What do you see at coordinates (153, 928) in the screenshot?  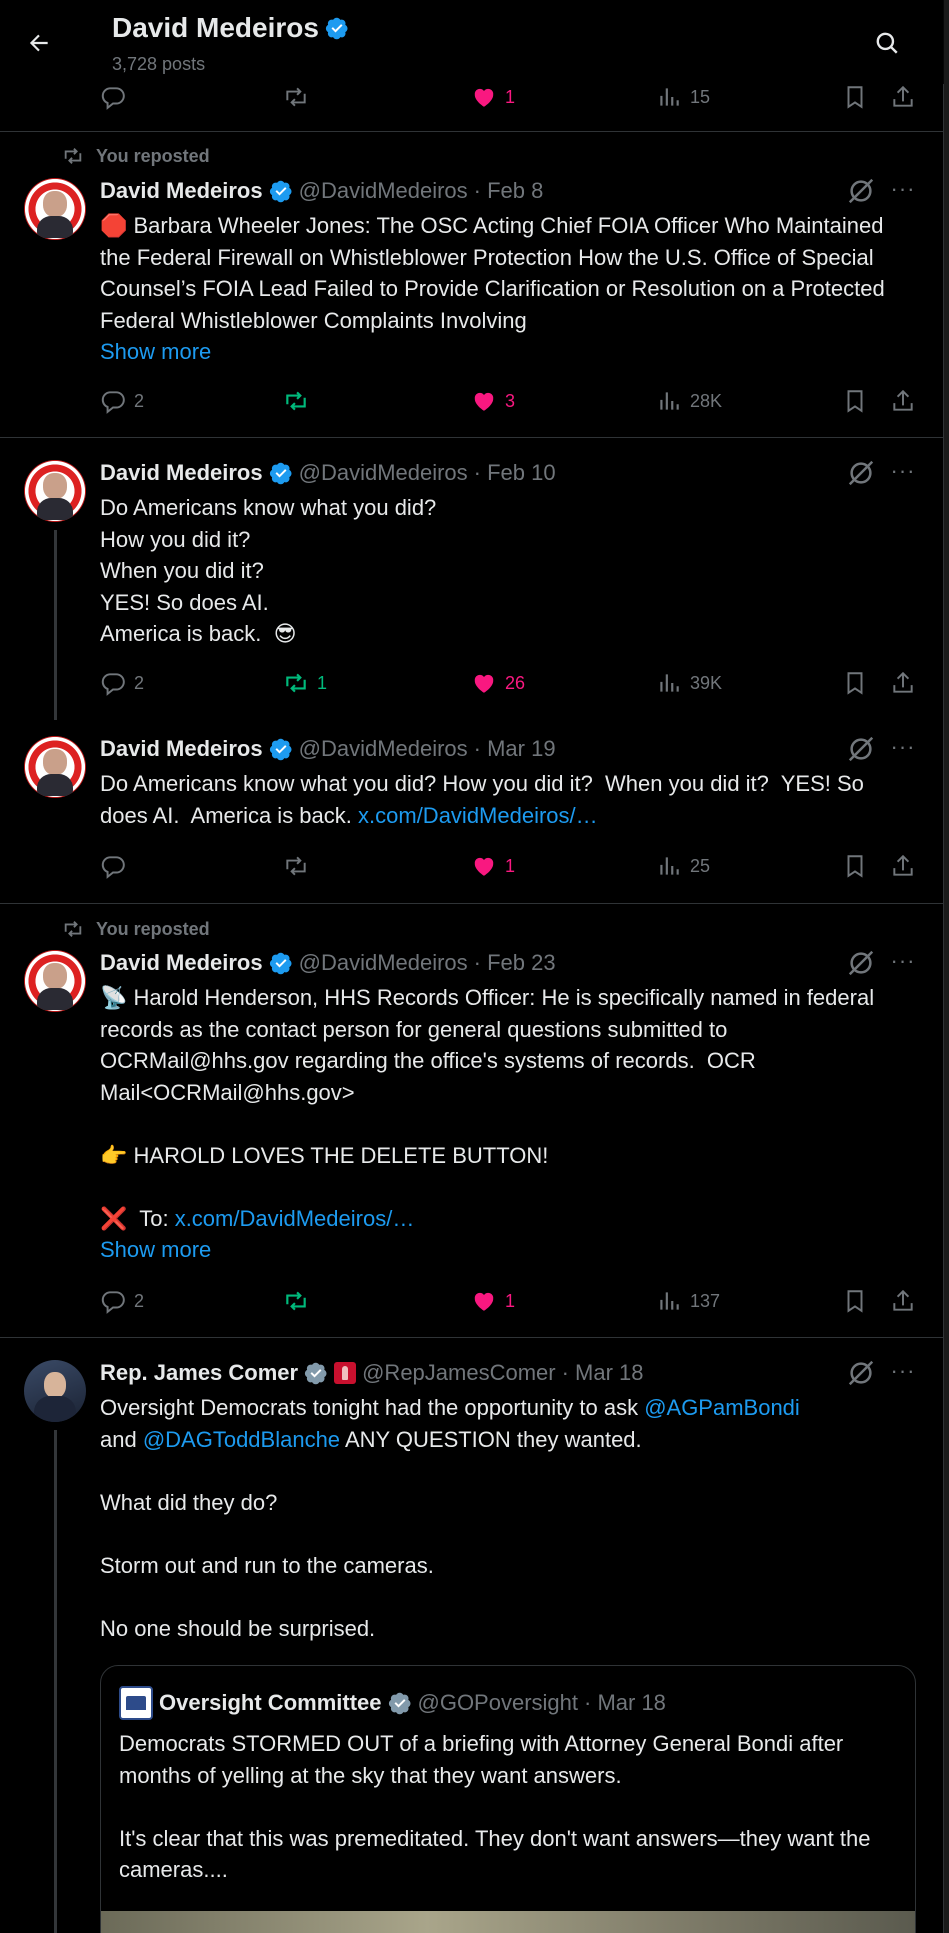 I see `repost-label: You reposted` at bounding box center [153, 928].